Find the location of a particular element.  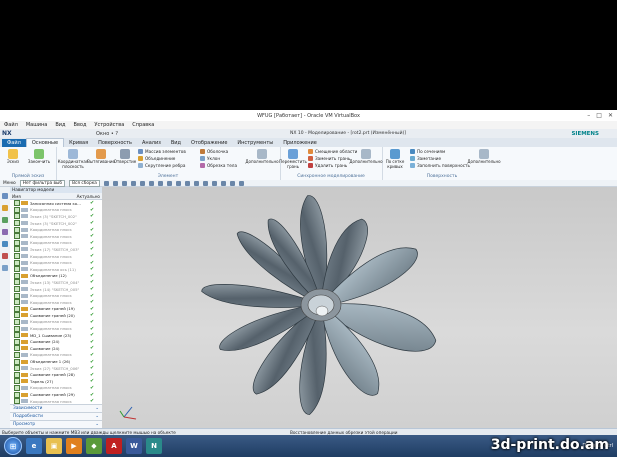

nx-taskbar-icon: N is located at coordinates (154, 446).